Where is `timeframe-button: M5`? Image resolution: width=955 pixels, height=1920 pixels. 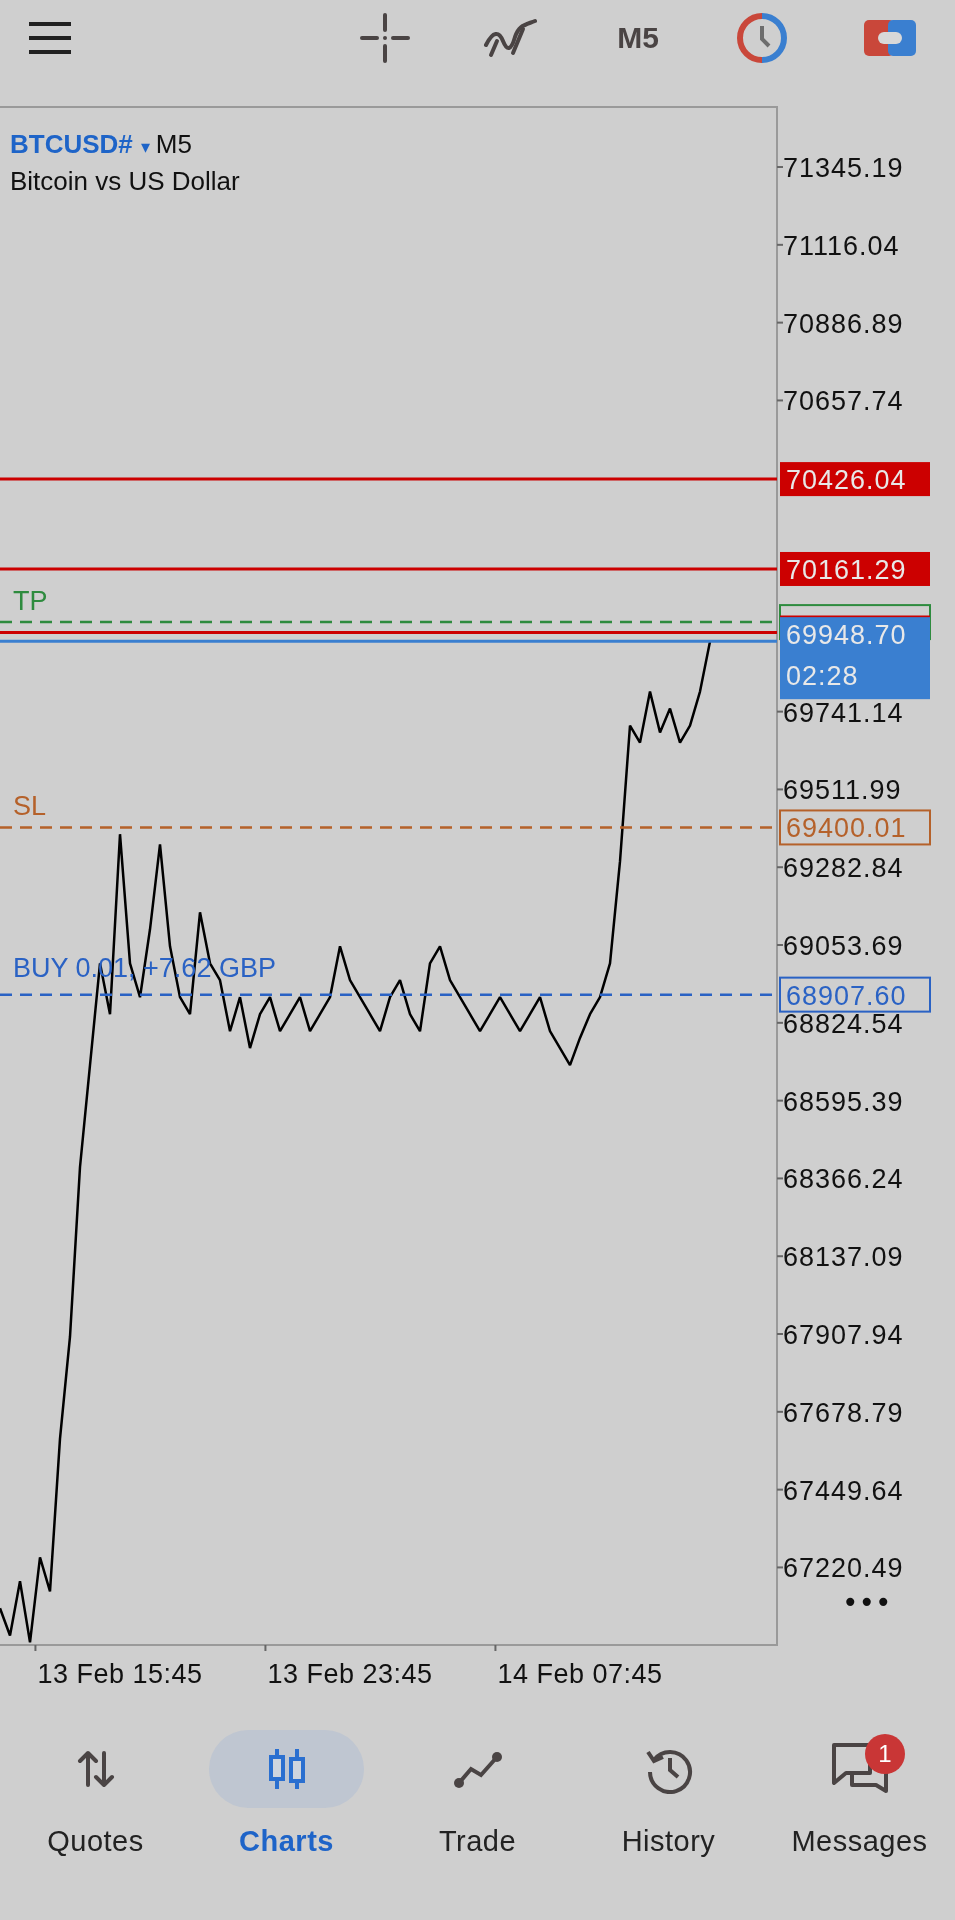
timeframe-button: M5 is located at coordinates (638, 37).